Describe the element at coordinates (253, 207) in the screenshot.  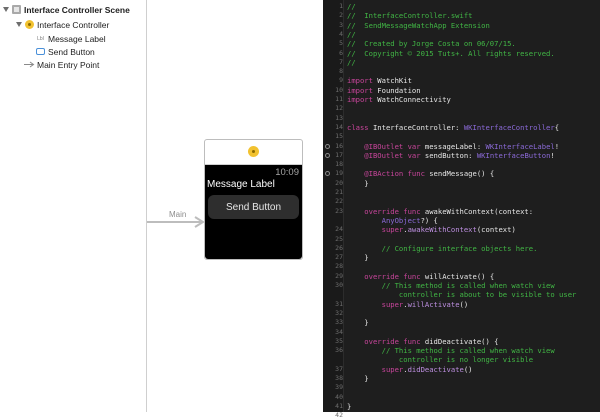
I see `send-button: Send Button` at that location.